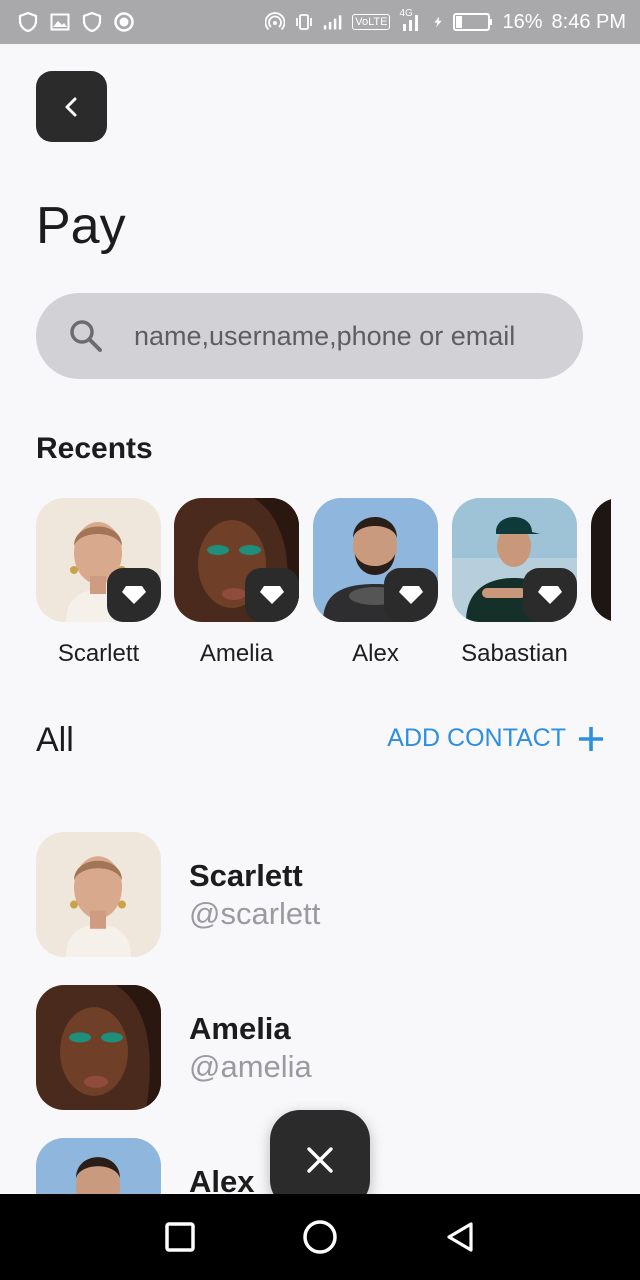 The image size is (640, 1280). Describe the element at coordinates (333, 22) in the screenshot. I see `signal-icon` at that location.